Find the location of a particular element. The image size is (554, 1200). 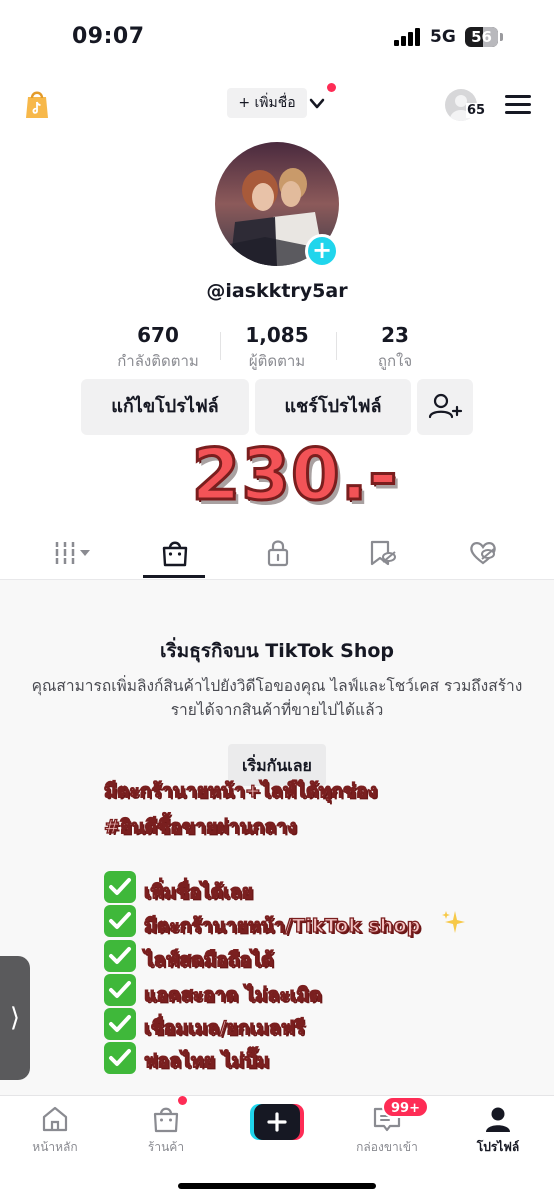

username: @iaskktry5ar is located at coordinates (277, 291).